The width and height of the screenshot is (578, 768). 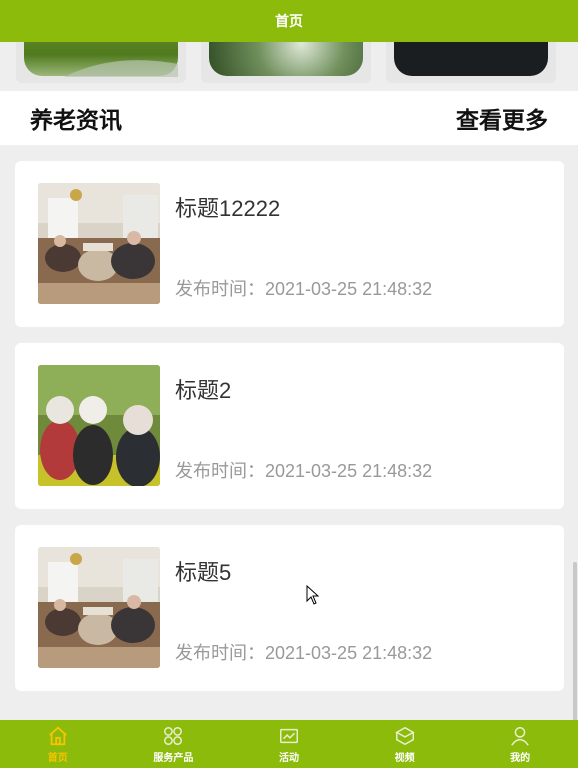 I want to click on tab-services: 服务产品, so click(x=174, y=744).